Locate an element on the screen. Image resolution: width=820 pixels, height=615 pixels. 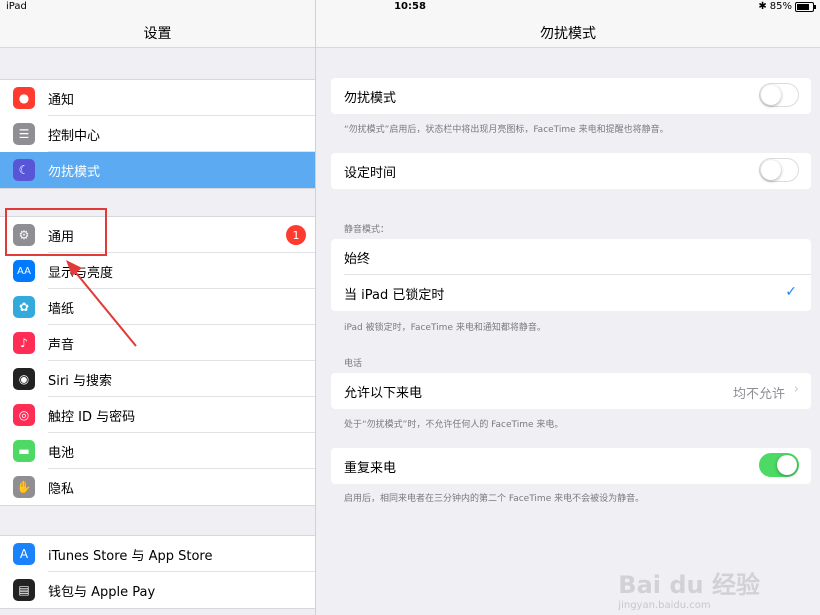
sidebar-item-display: AA 显示与亮度 is located at coordinates (157, 271).